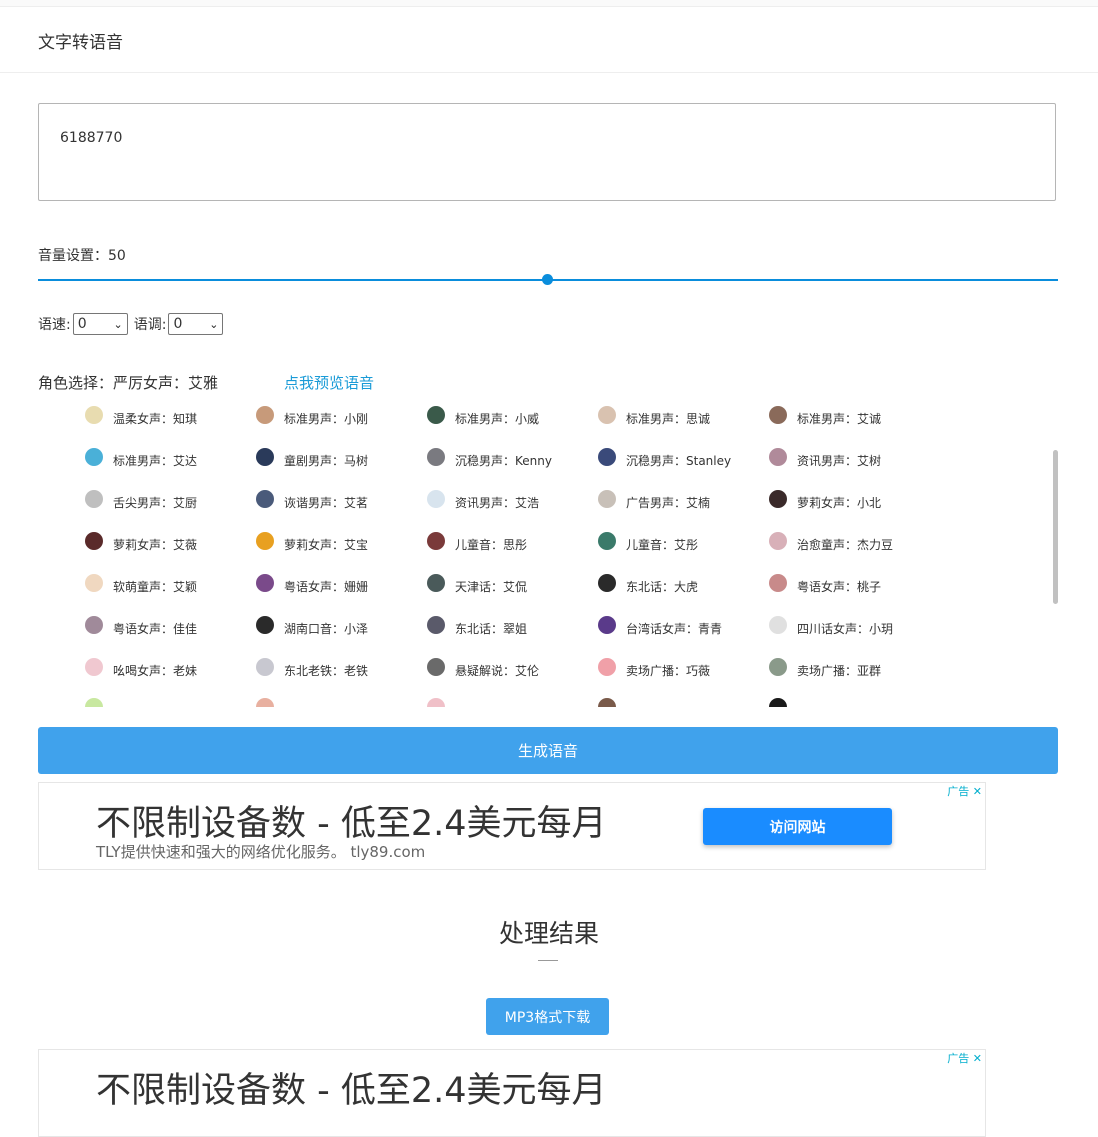 The width and height of the screenshot is (1098, 1137). I want to click on voice-option-label: 萝莉女声：艾薇, so click(155, 545).